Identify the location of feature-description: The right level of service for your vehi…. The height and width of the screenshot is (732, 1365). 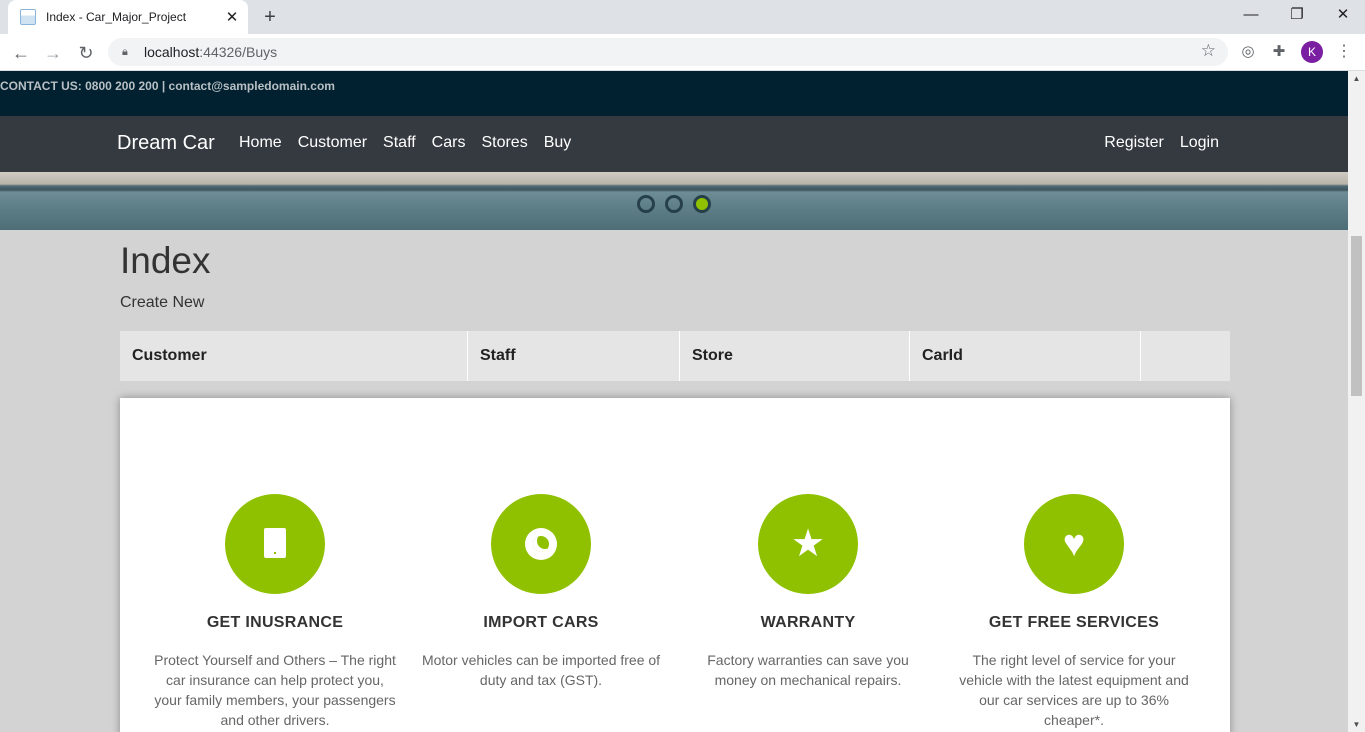
(1074, 690).